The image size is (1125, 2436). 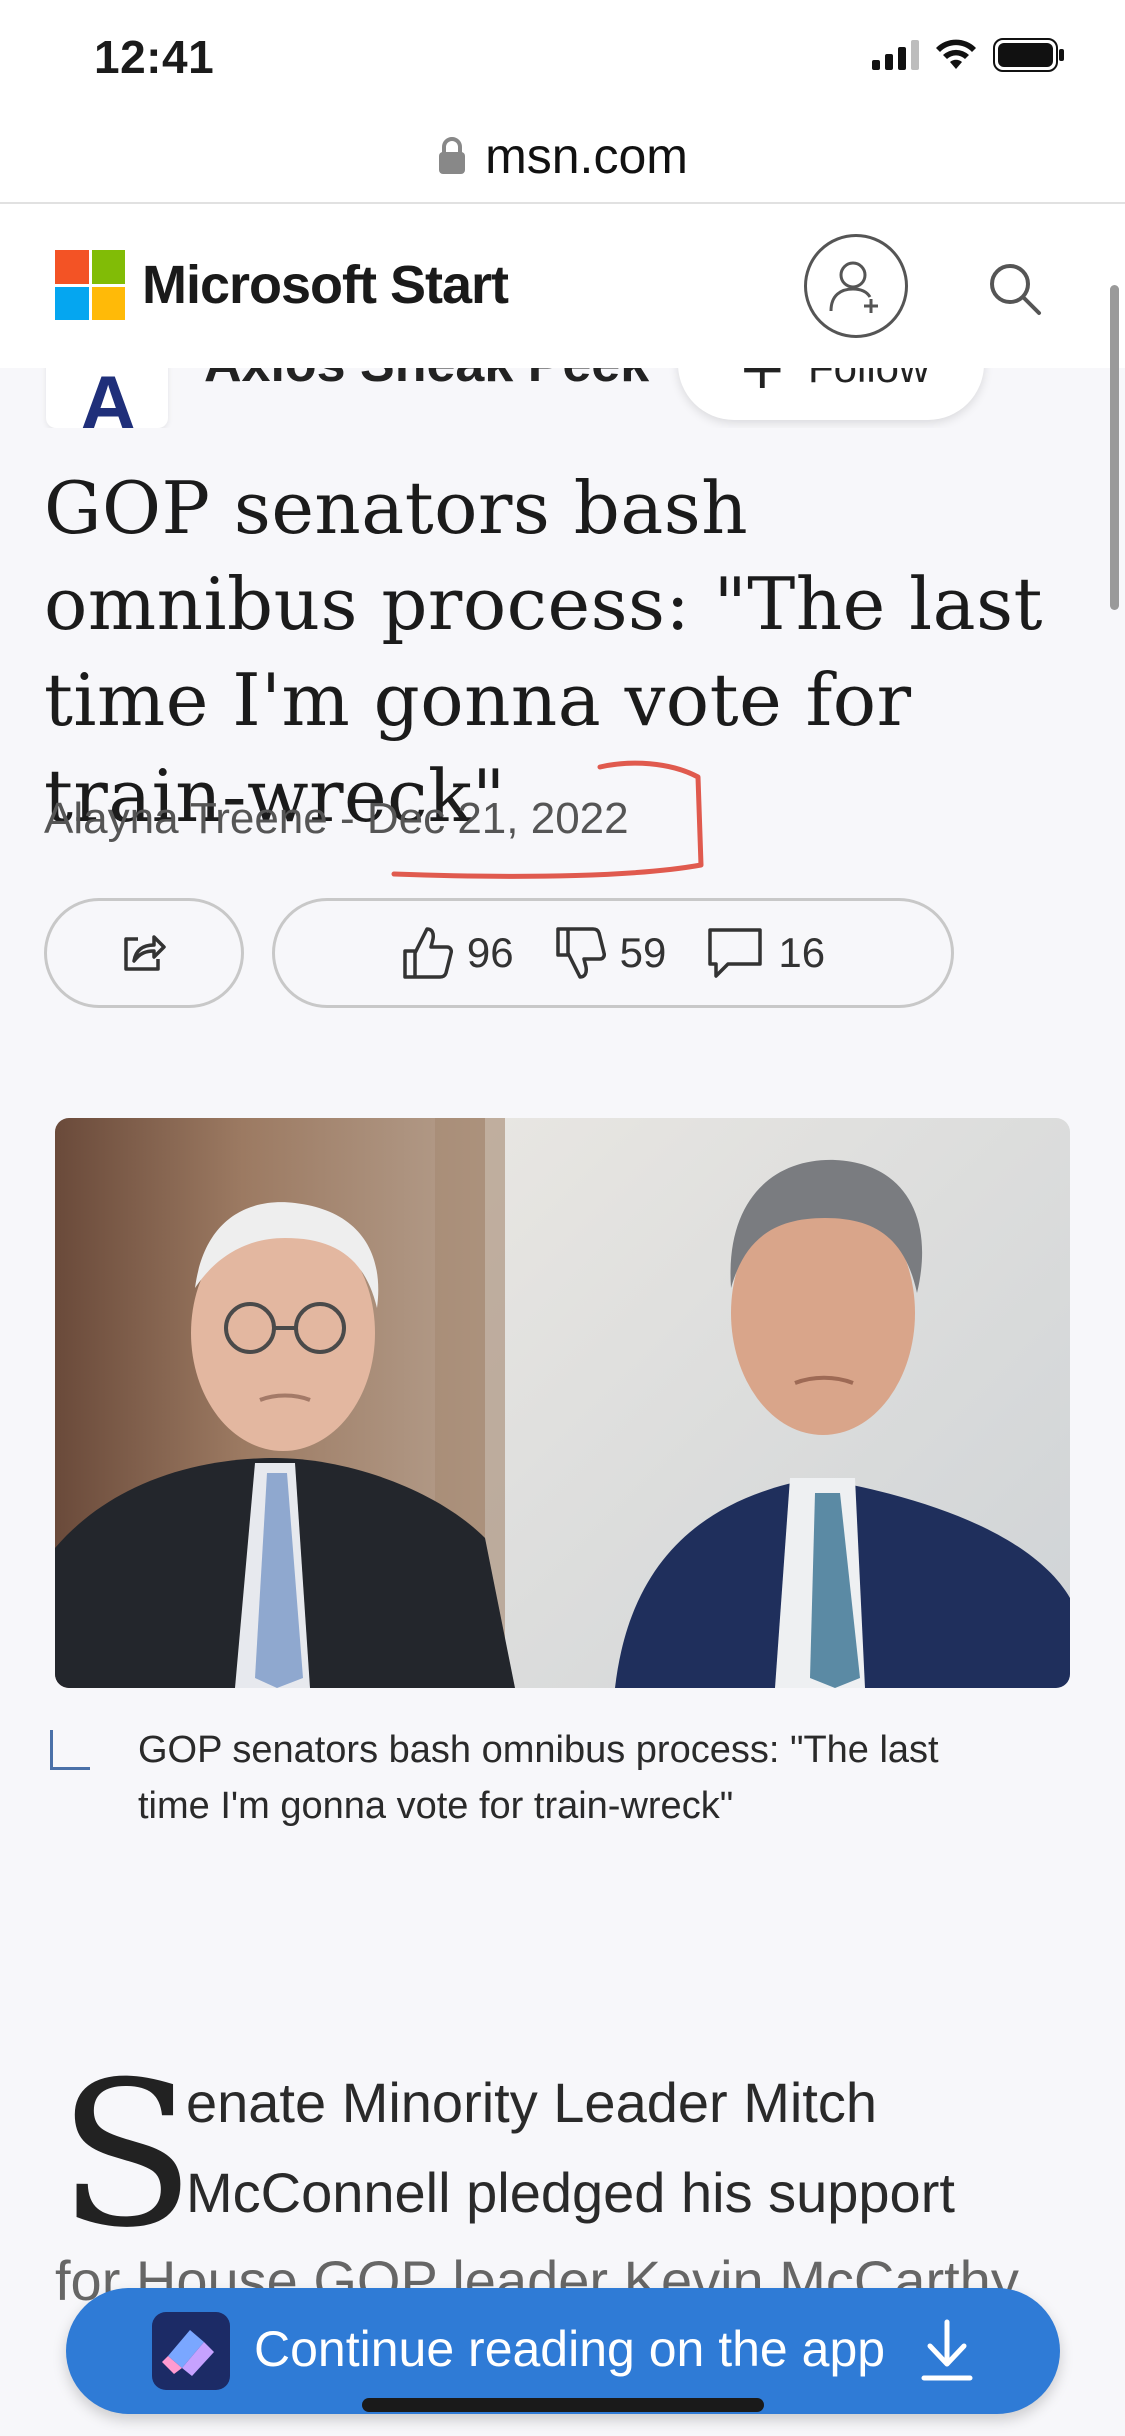 What do you see at coordinates (452, 155) in the screenshot?
I see `lock-icon` at bounding box center [452, 155].